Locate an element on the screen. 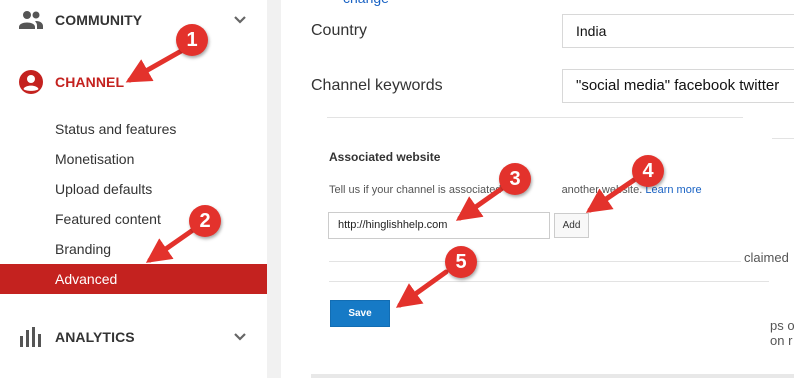  callout-badge-5: 5 is located at coordinates (461, 262).